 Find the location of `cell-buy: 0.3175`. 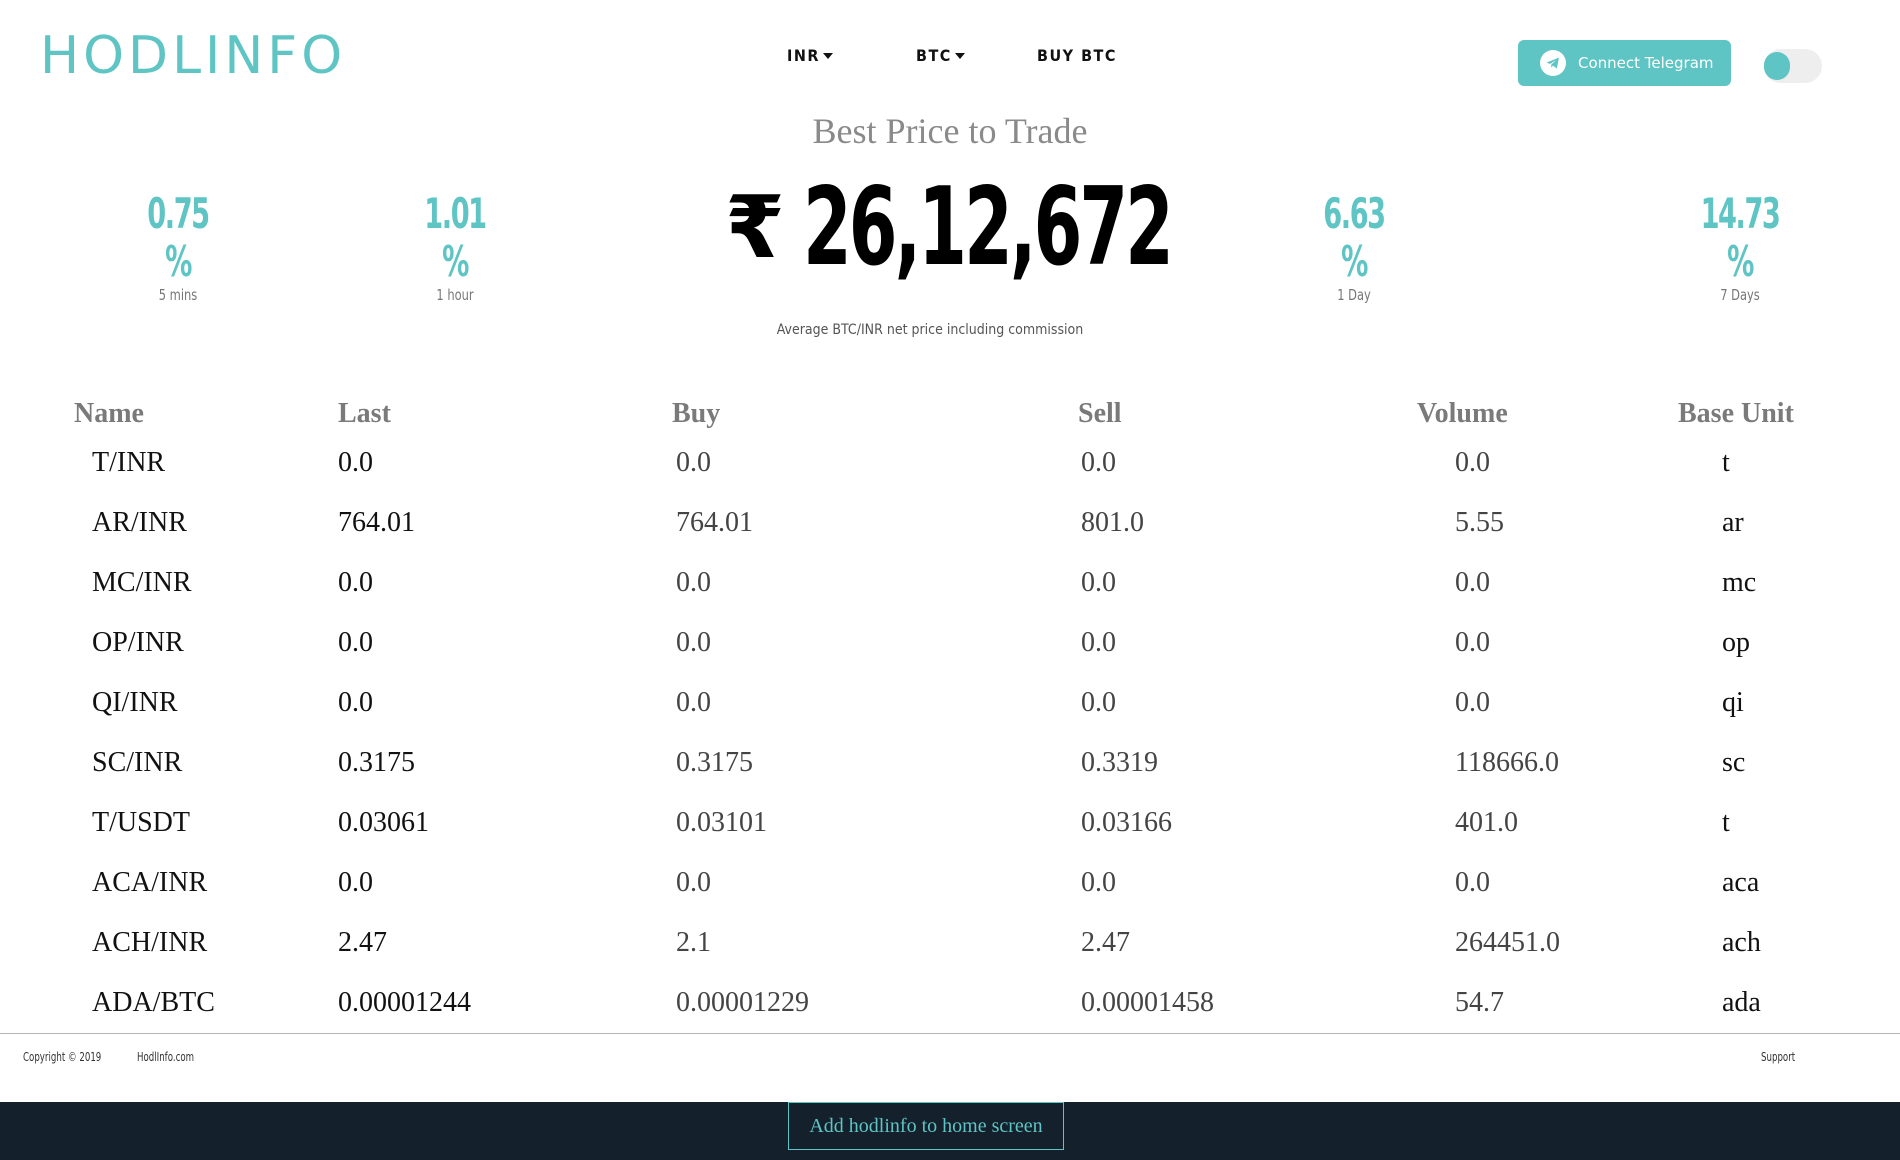

cell-buy: 0.3175 is located at coordinates (714, 762).